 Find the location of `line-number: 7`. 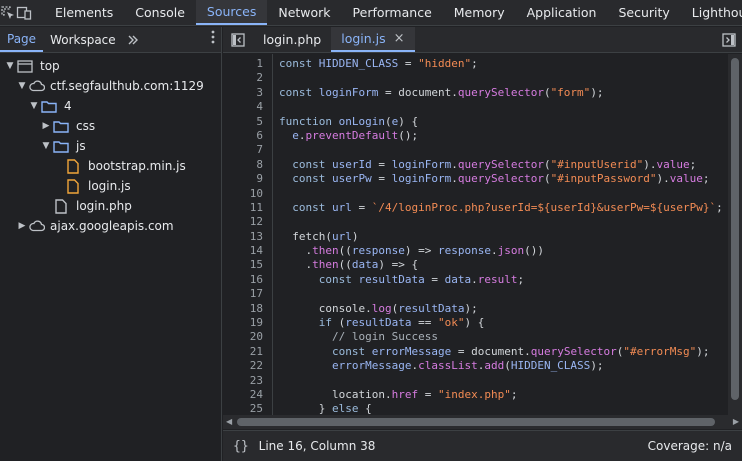

line-number: 7 is located at coordinates (245, 150).